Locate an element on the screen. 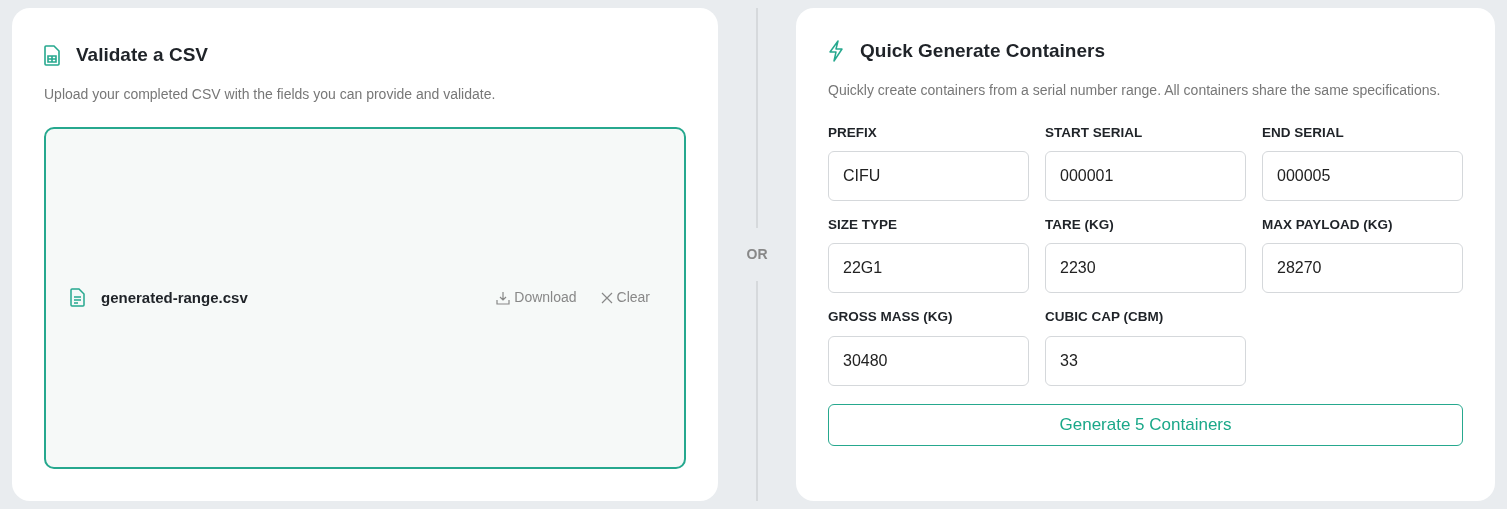  input-field: 33 is located at coordinates (1145, 360).